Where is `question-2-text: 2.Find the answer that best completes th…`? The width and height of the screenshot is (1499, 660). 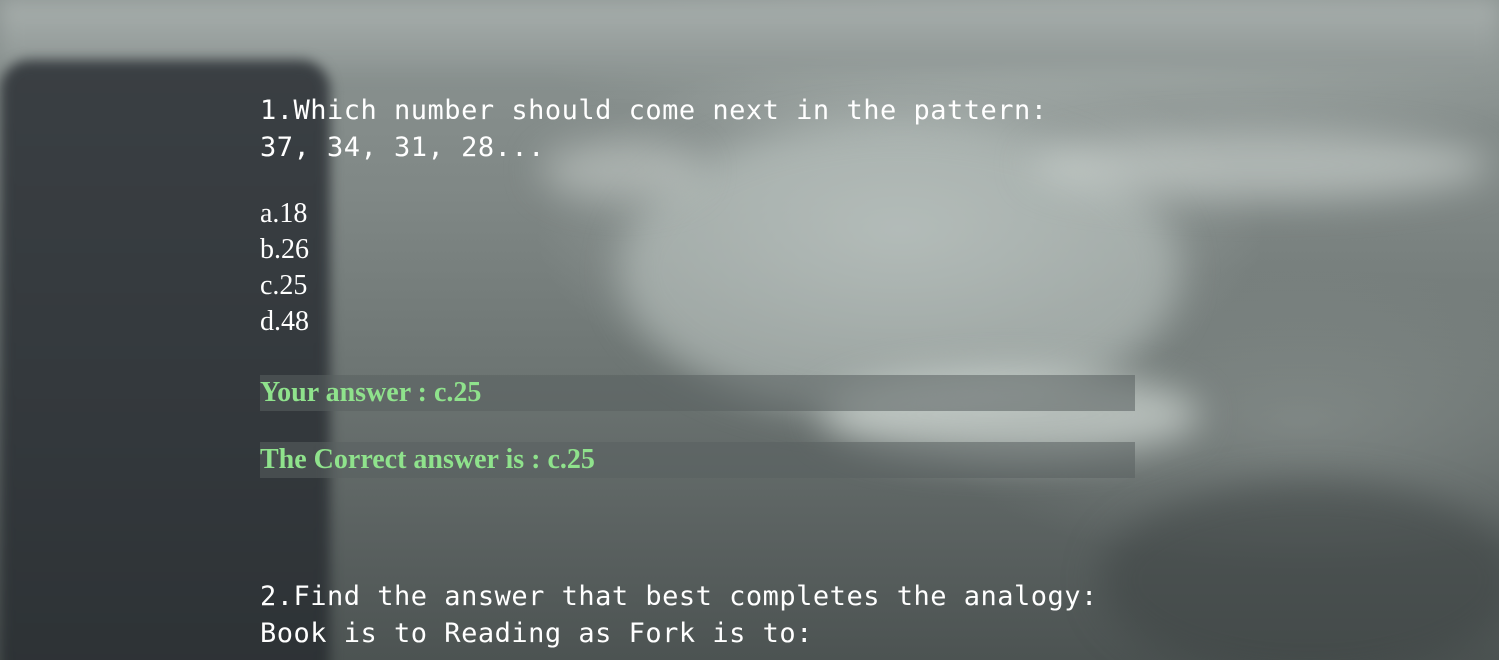
question-2-text: 2.Find the answer that best completes th… is located at coordinates (679, 615).